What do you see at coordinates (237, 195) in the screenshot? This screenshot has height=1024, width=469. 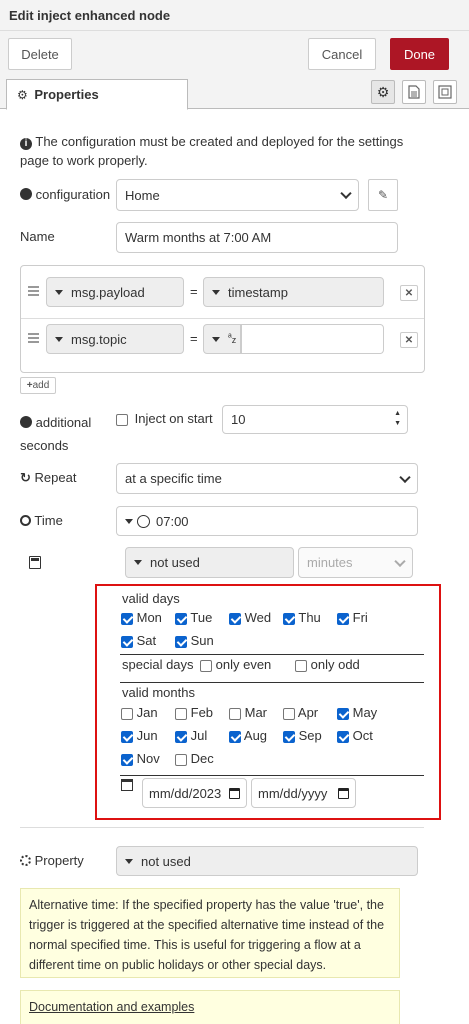 I see `configuration-select: Home` at bounding box center [237, 195].